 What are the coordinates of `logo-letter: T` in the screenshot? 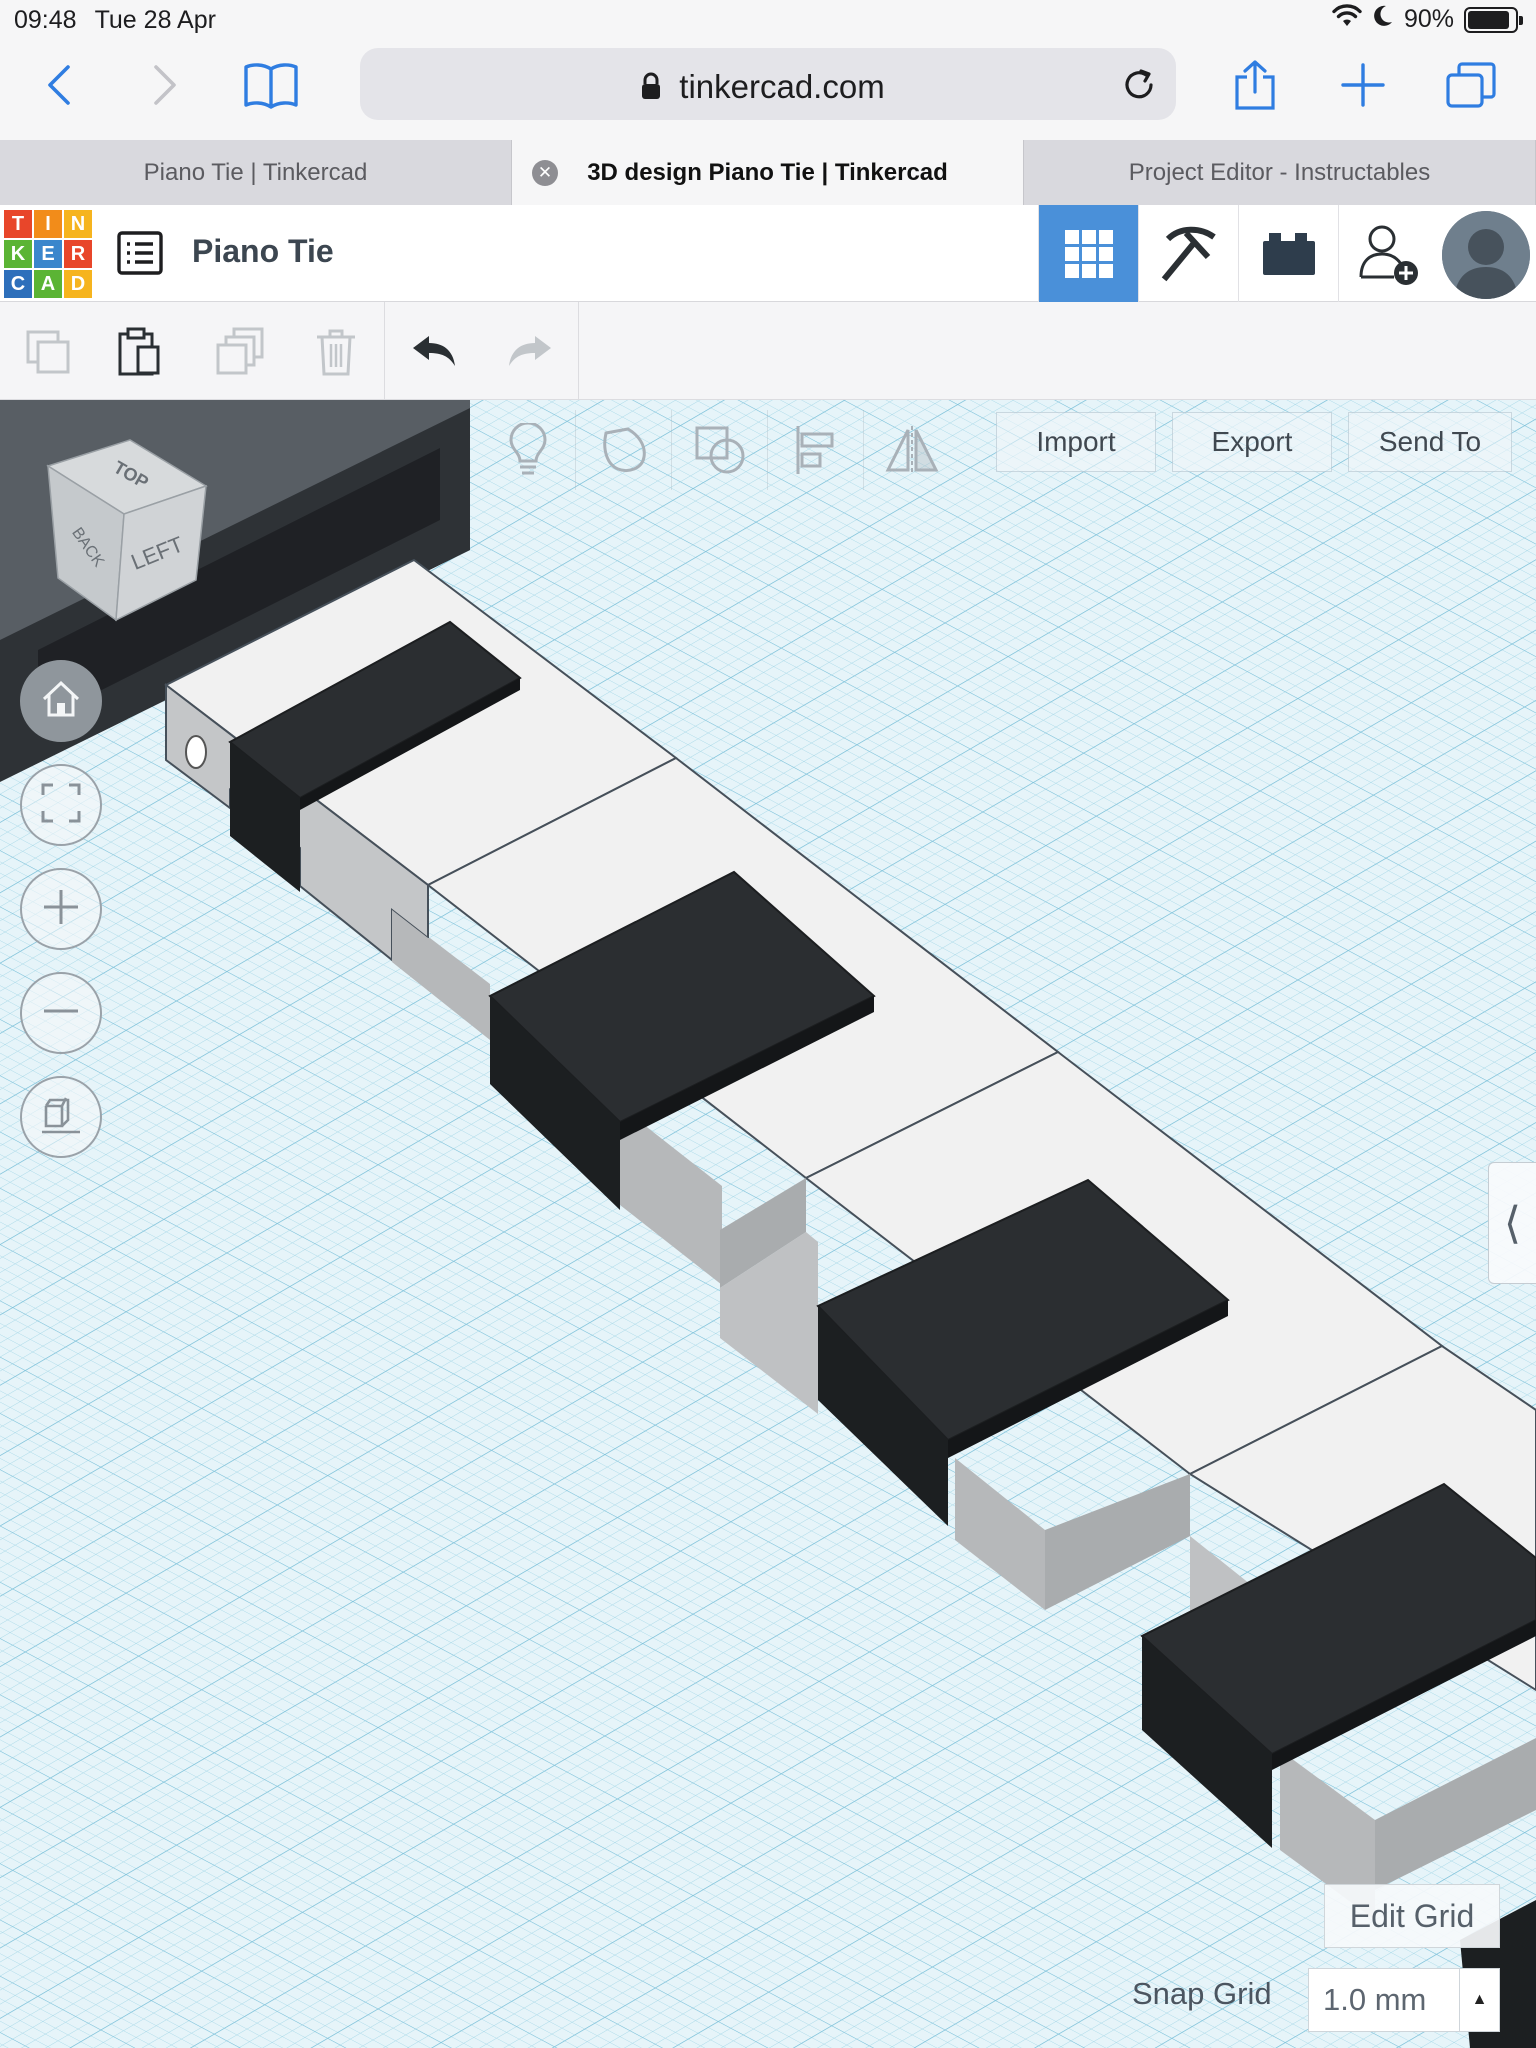 It's located at (18, 224).